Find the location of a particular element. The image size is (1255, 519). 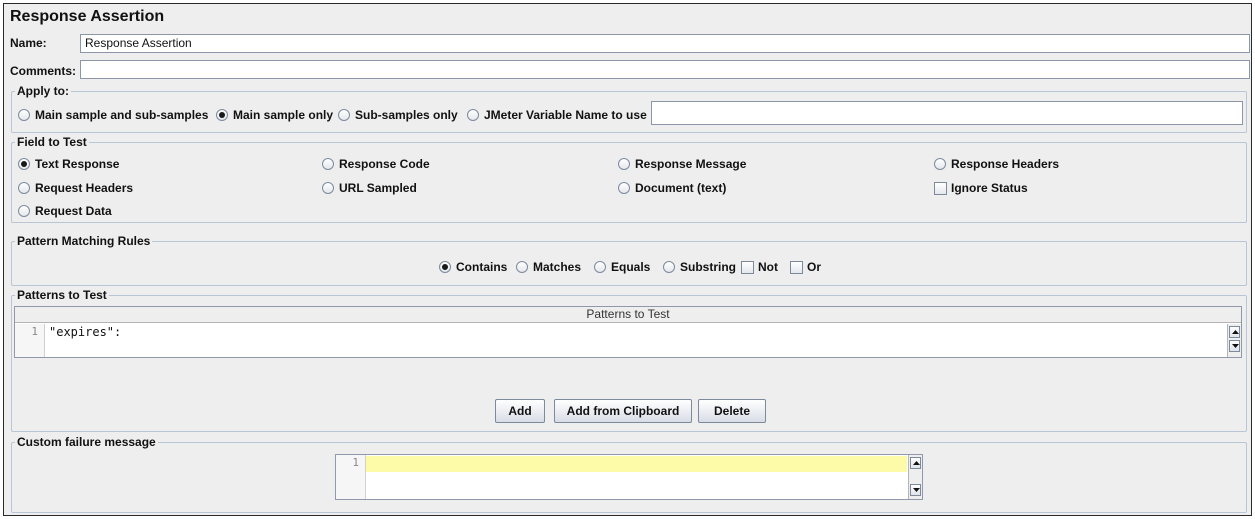

field-response-headers-radio: Response Headers is located at coordinates (996, 164).